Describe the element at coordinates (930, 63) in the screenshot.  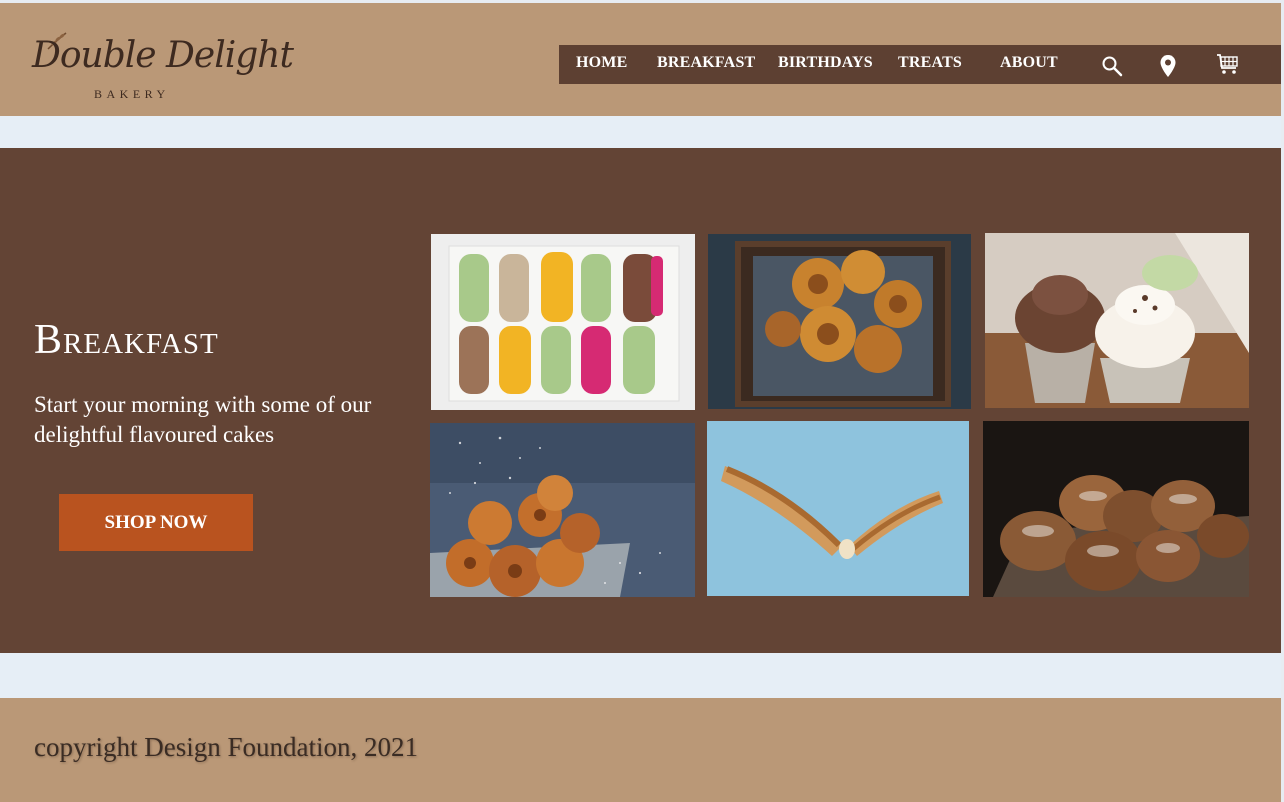
I see `nav-item-treats: TREATS` at that location.